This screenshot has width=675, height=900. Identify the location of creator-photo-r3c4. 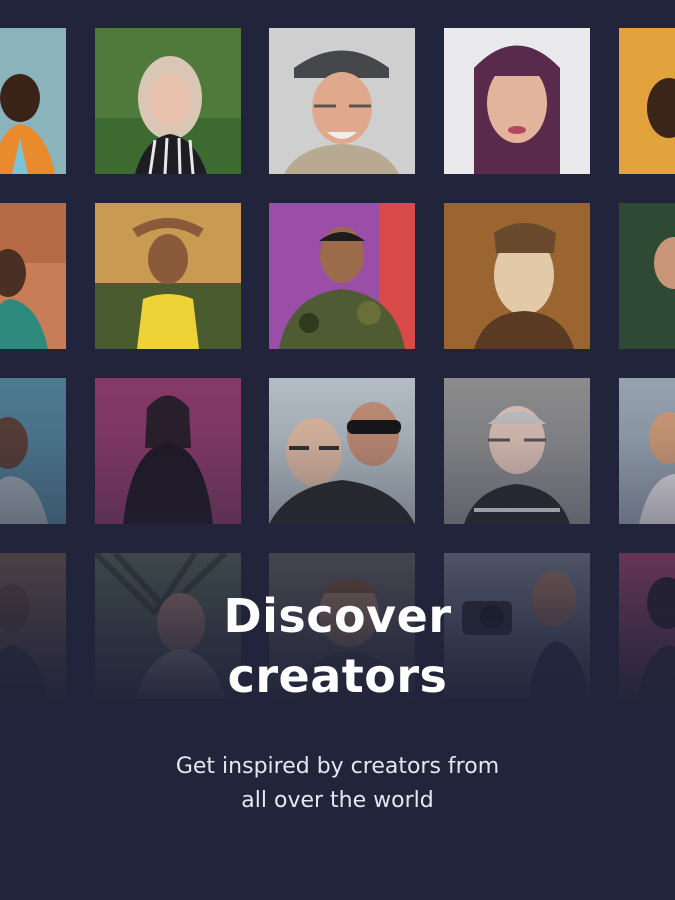
(517, 451).